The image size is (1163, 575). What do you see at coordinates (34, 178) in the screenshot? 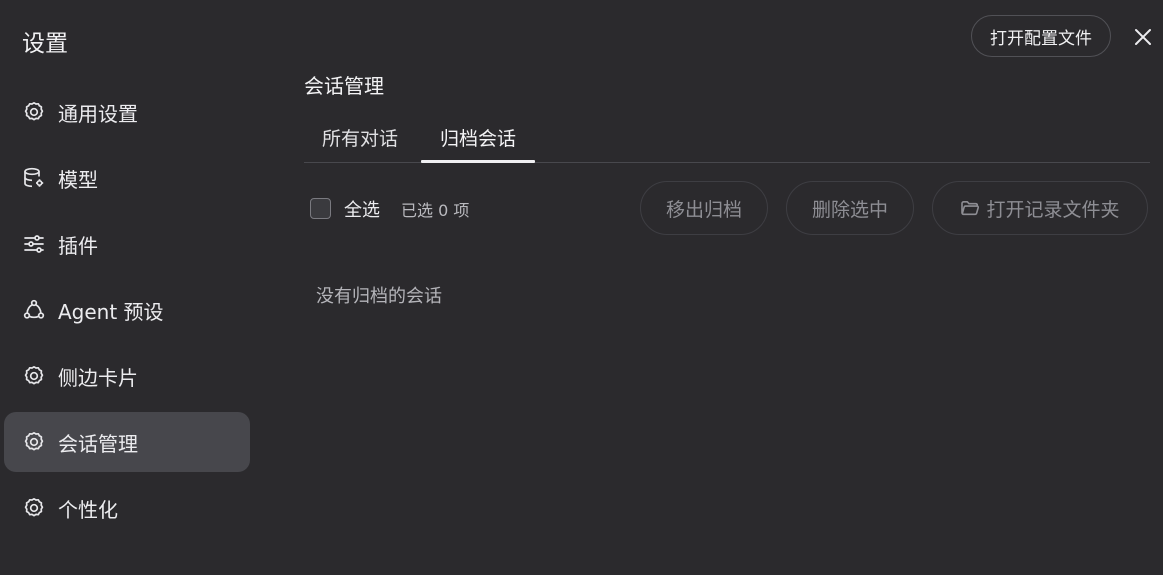
I see `database-gear-icon` at bounding box center [34, 178].